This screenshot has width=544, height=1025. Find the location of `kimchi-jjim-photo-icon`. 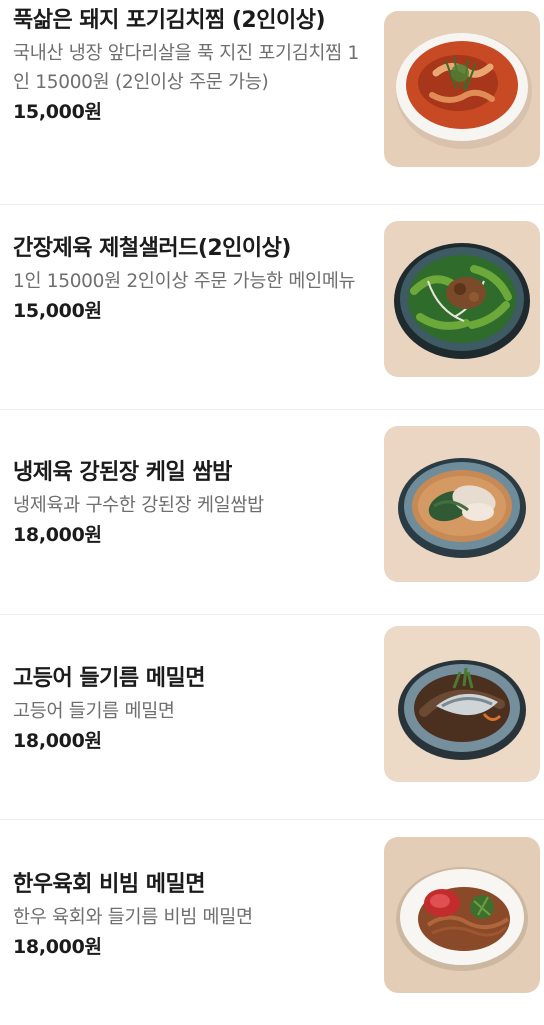

kimchi-jjim-photo-icon is located at coordinates (462, 89).